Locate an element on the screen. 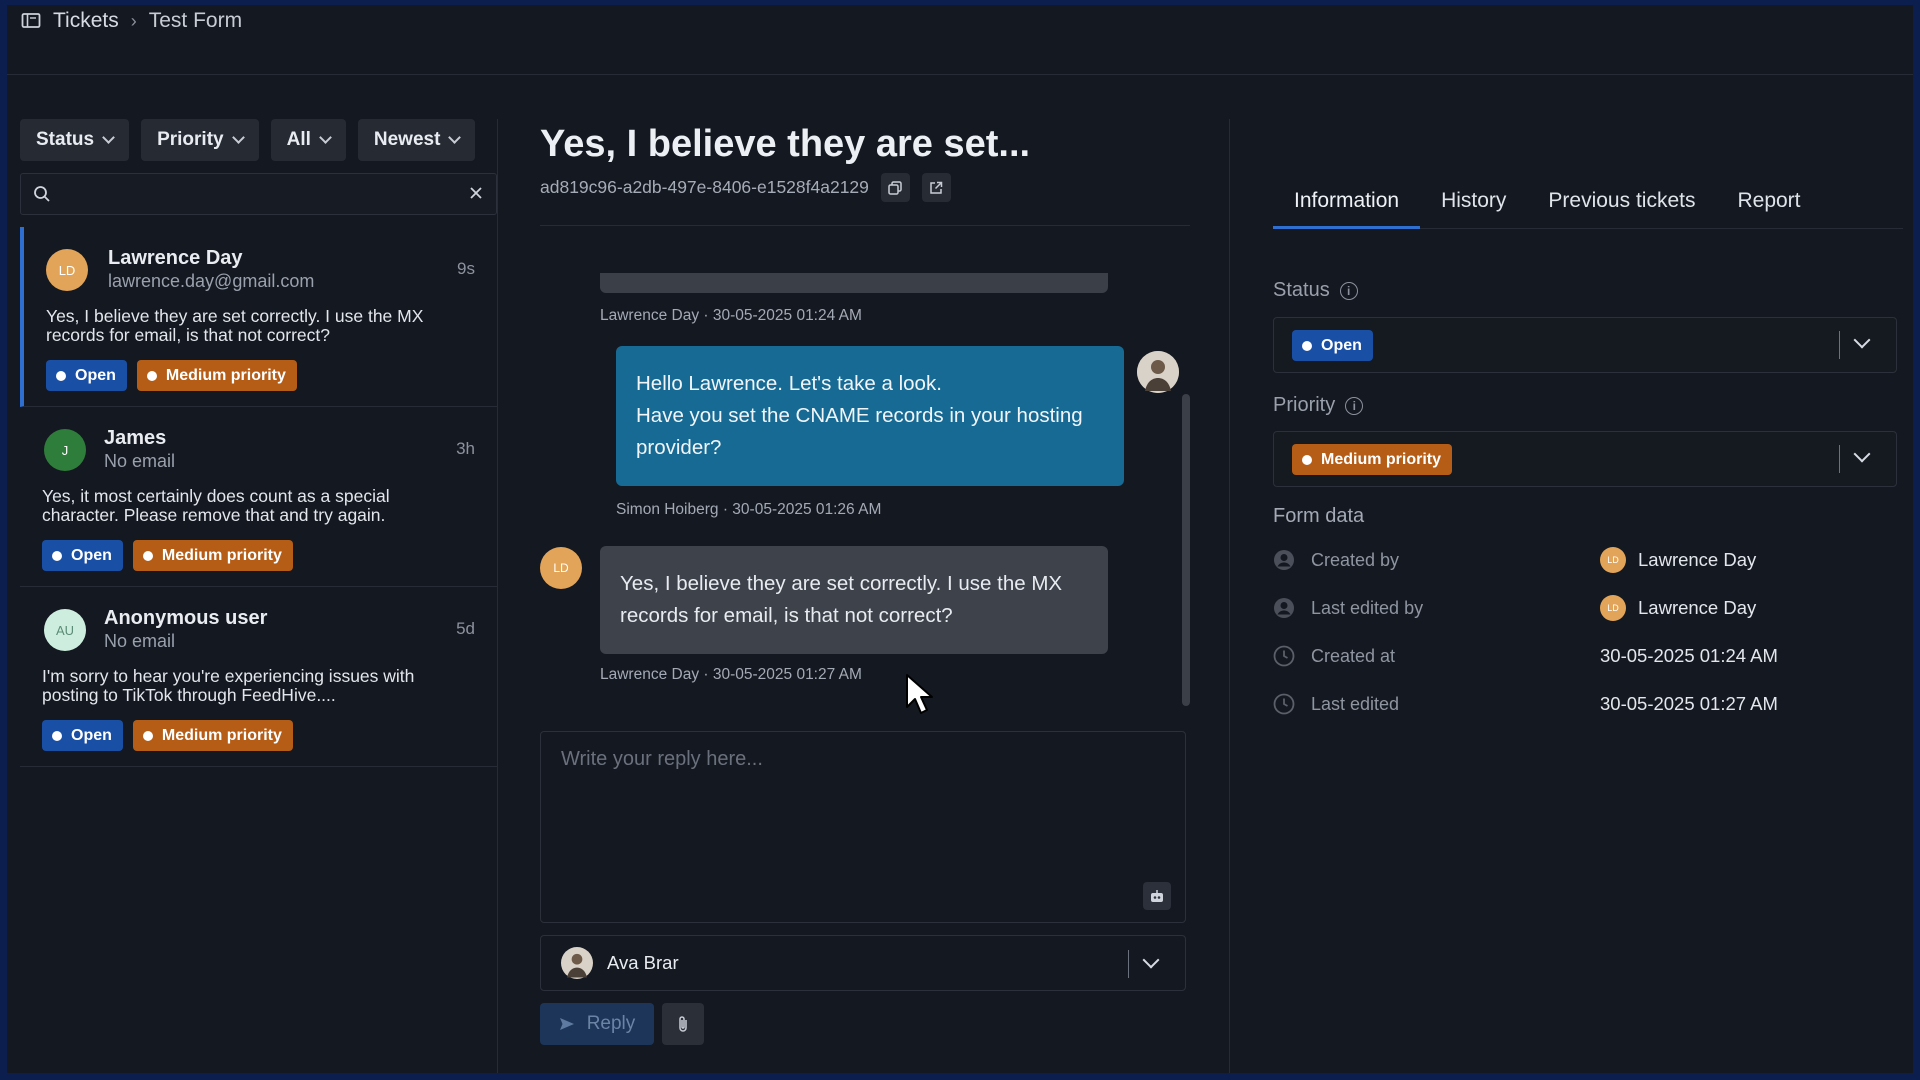 The image size is (1920, 1080). ticket-requester-email: lawrence.day@gmail.com is located at coordinates (211, 281).